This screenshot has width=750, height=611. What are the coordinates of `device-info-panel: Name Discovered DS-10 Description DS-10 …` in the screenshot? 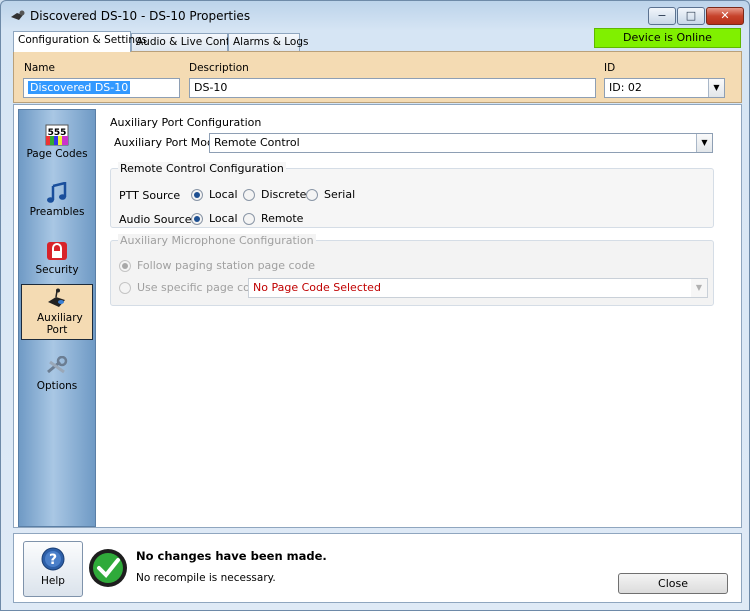 It's located at (377, 77).